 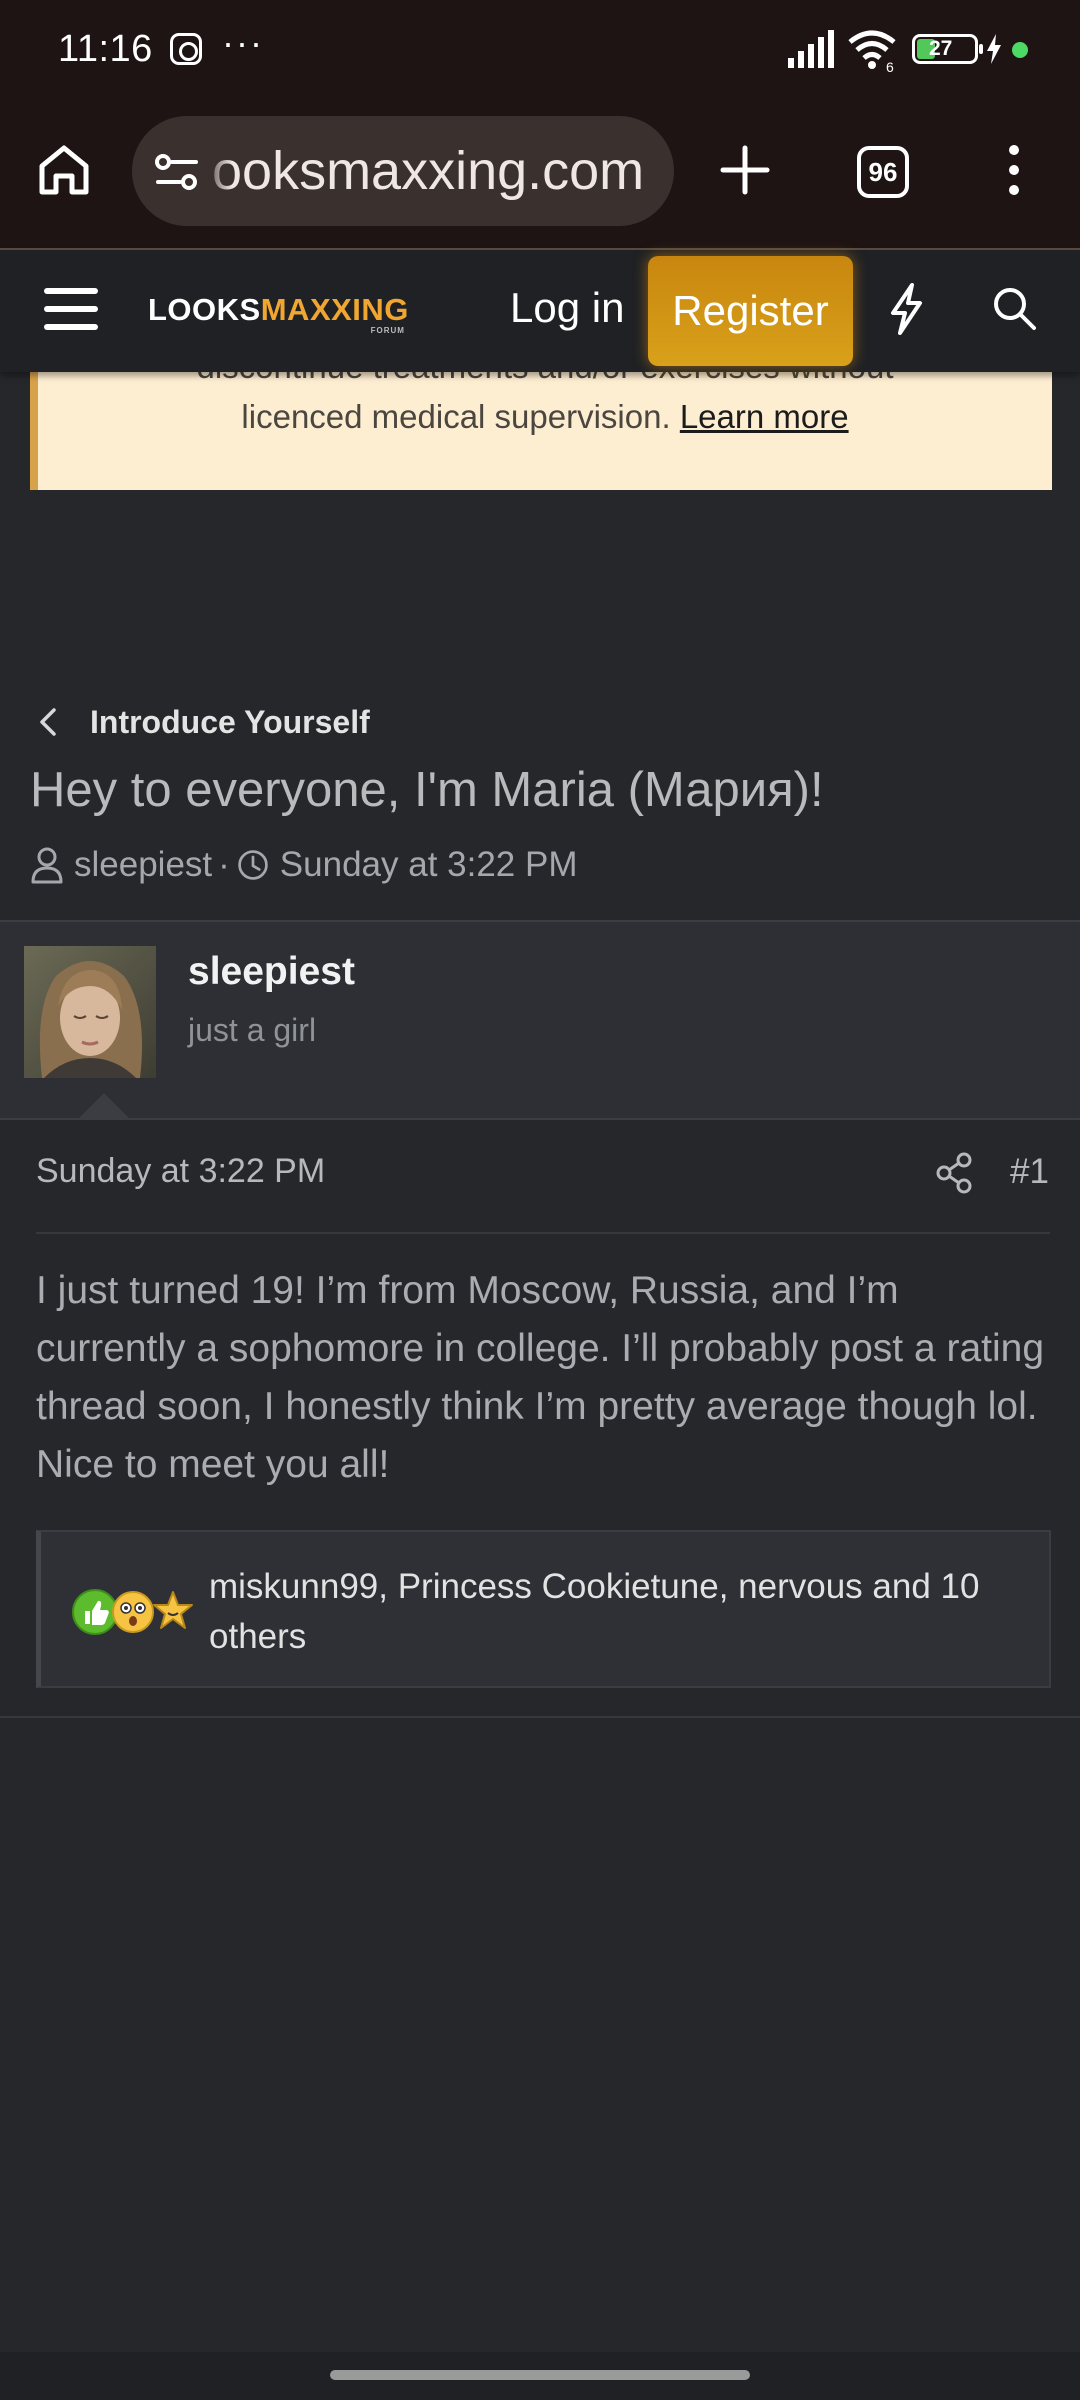 What do you see at coordinates (883, 172) in the screenshot?
I see `tab-switcher-button: 96` at bounding box center [883, 172].